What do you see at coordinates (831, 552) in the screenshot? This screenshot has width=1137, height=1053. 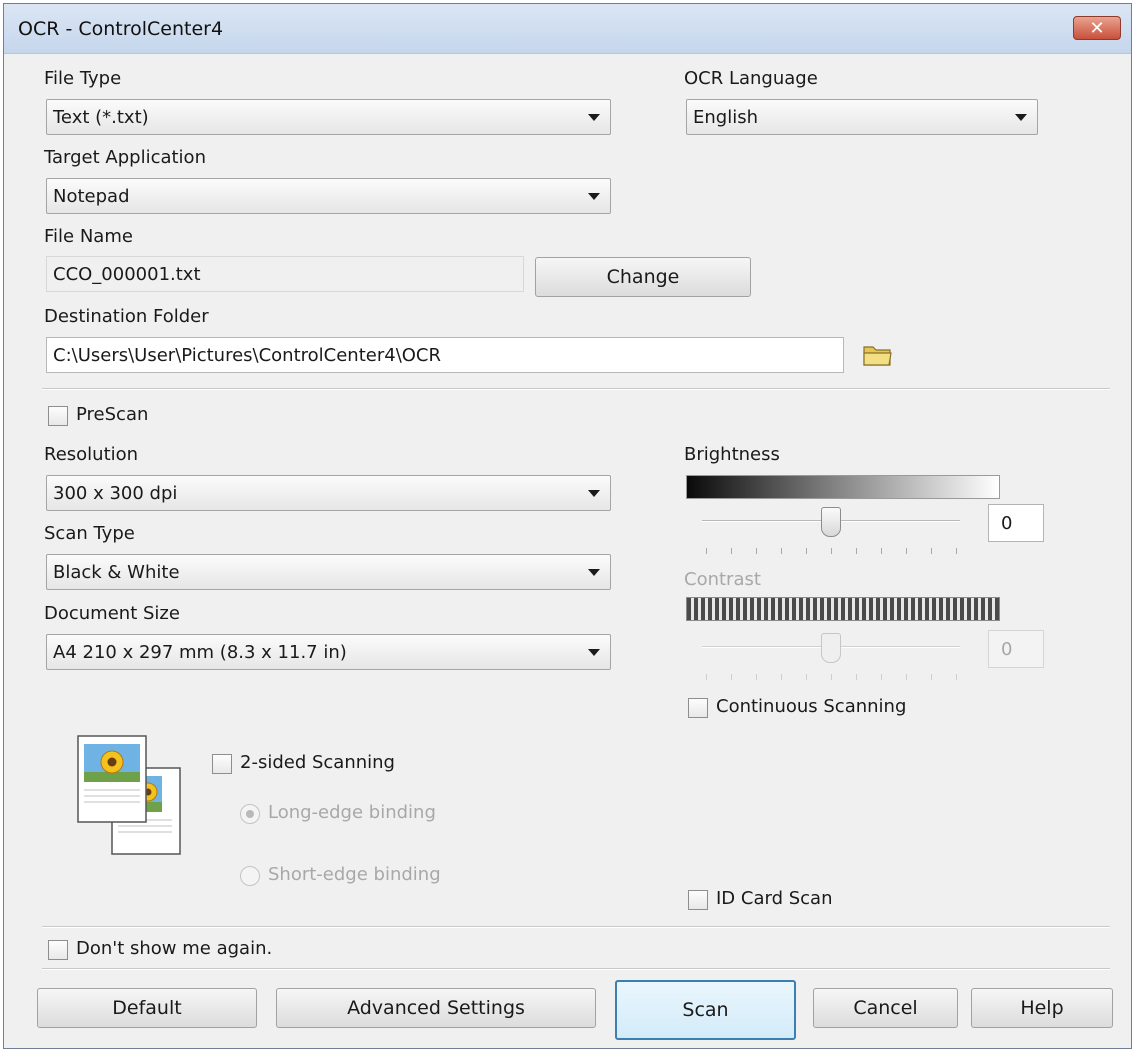 I see `brightness-ticks` at bounding box center [831, 552].